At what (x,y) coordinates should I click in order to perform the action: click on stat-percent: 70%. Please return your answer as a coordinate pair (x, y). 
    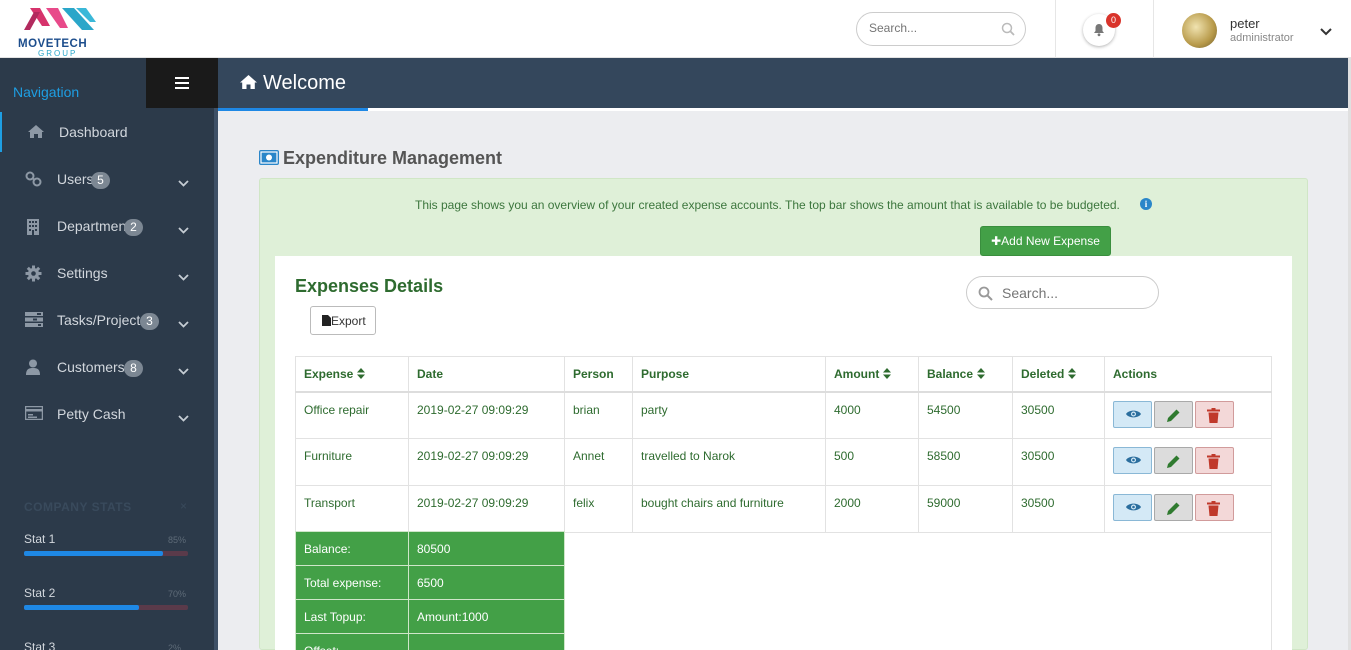
    Looking at the image, I should click on (177, 594).